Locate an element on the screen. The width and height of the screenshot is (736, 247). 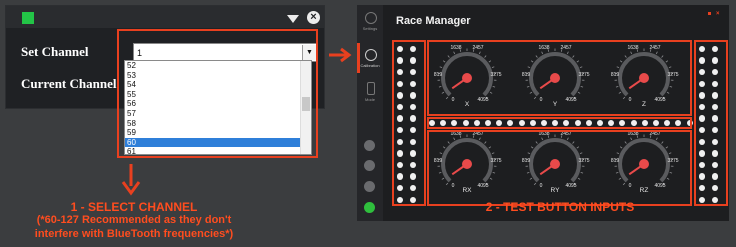
page-title: Race Manager is located at coordinates (433, 21).